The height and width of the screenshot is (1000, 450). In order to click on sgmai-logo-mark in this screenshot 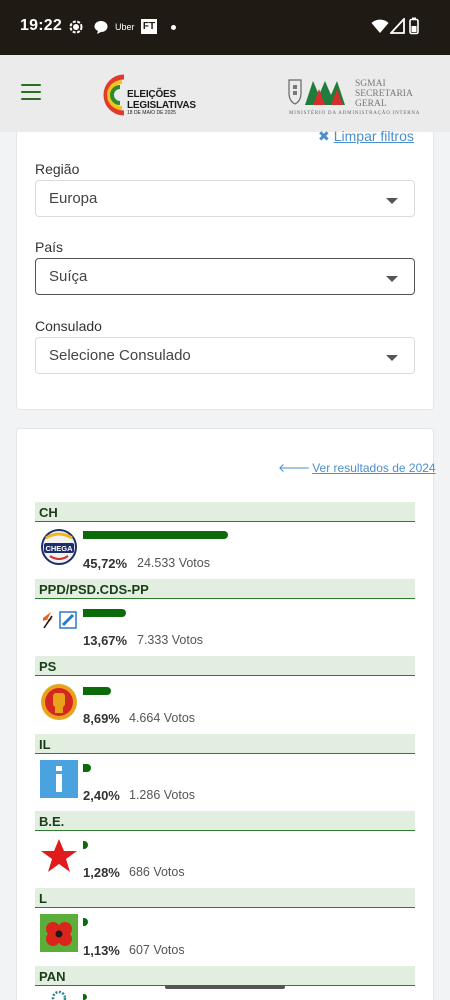, I will do `click(316, 92)`.